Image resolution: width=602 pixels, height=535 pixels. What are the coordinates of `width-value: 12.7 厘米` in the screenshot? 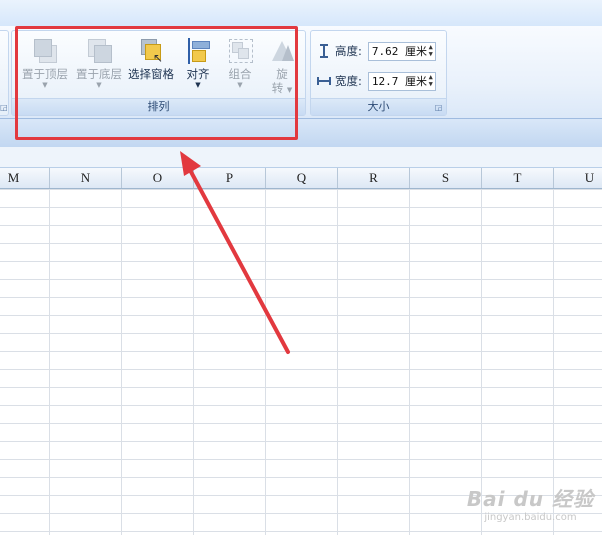 It's located at (399, 81).